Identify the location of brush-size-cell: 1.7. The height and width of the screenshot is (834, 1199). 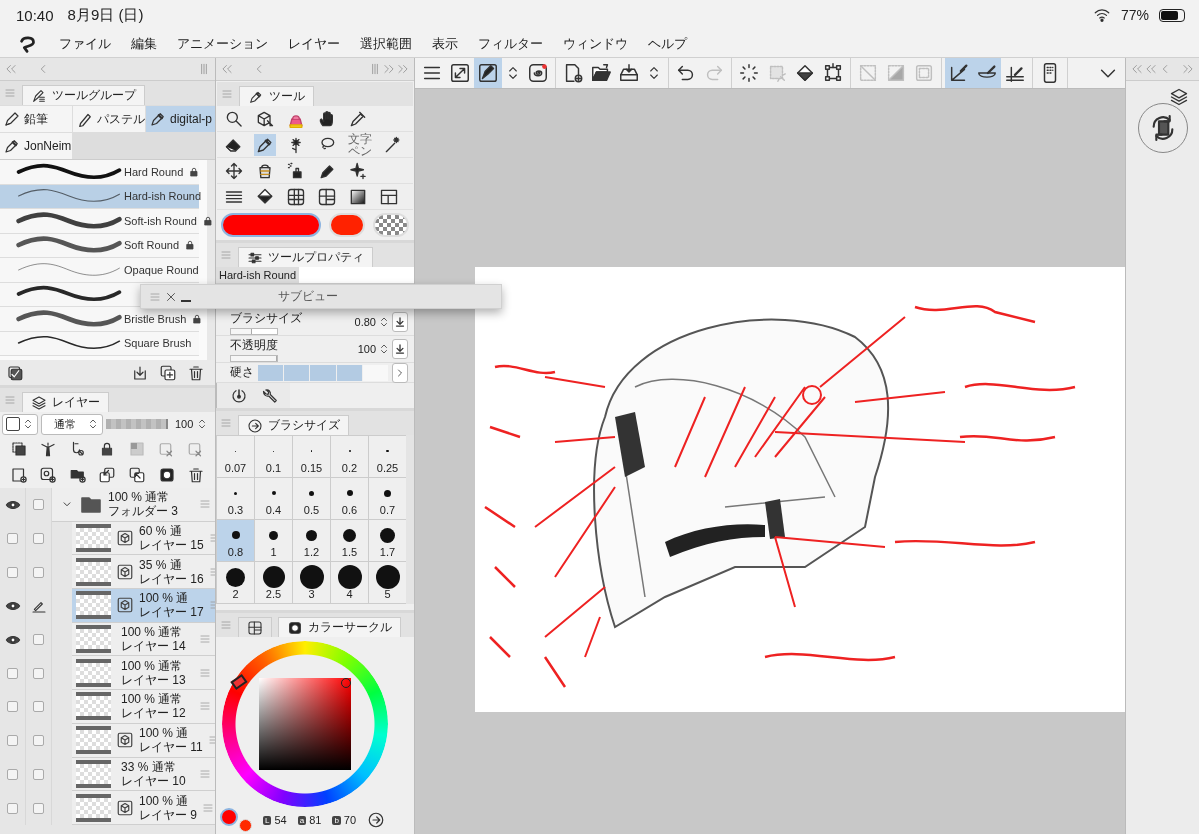
(387, 540).